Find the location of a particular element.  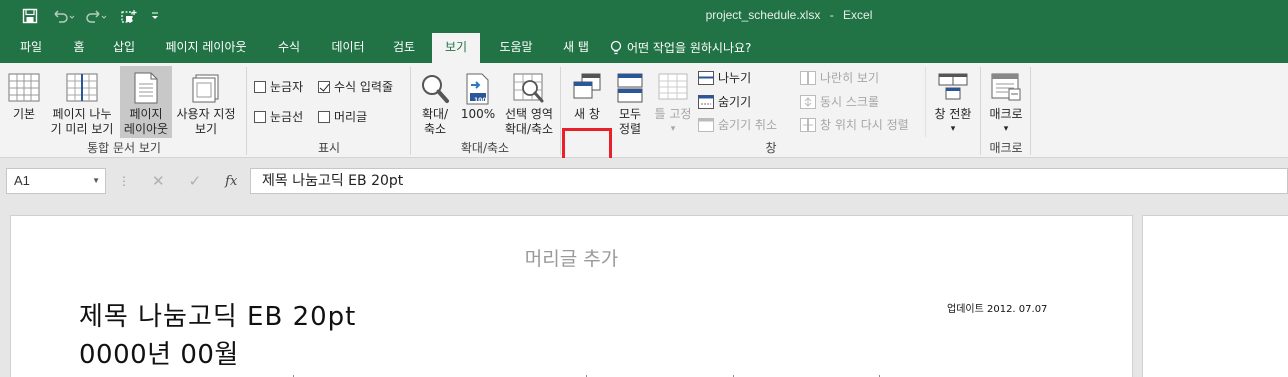

cell-subtitle: 0000년 00월 is located at coordinates (159, 352).